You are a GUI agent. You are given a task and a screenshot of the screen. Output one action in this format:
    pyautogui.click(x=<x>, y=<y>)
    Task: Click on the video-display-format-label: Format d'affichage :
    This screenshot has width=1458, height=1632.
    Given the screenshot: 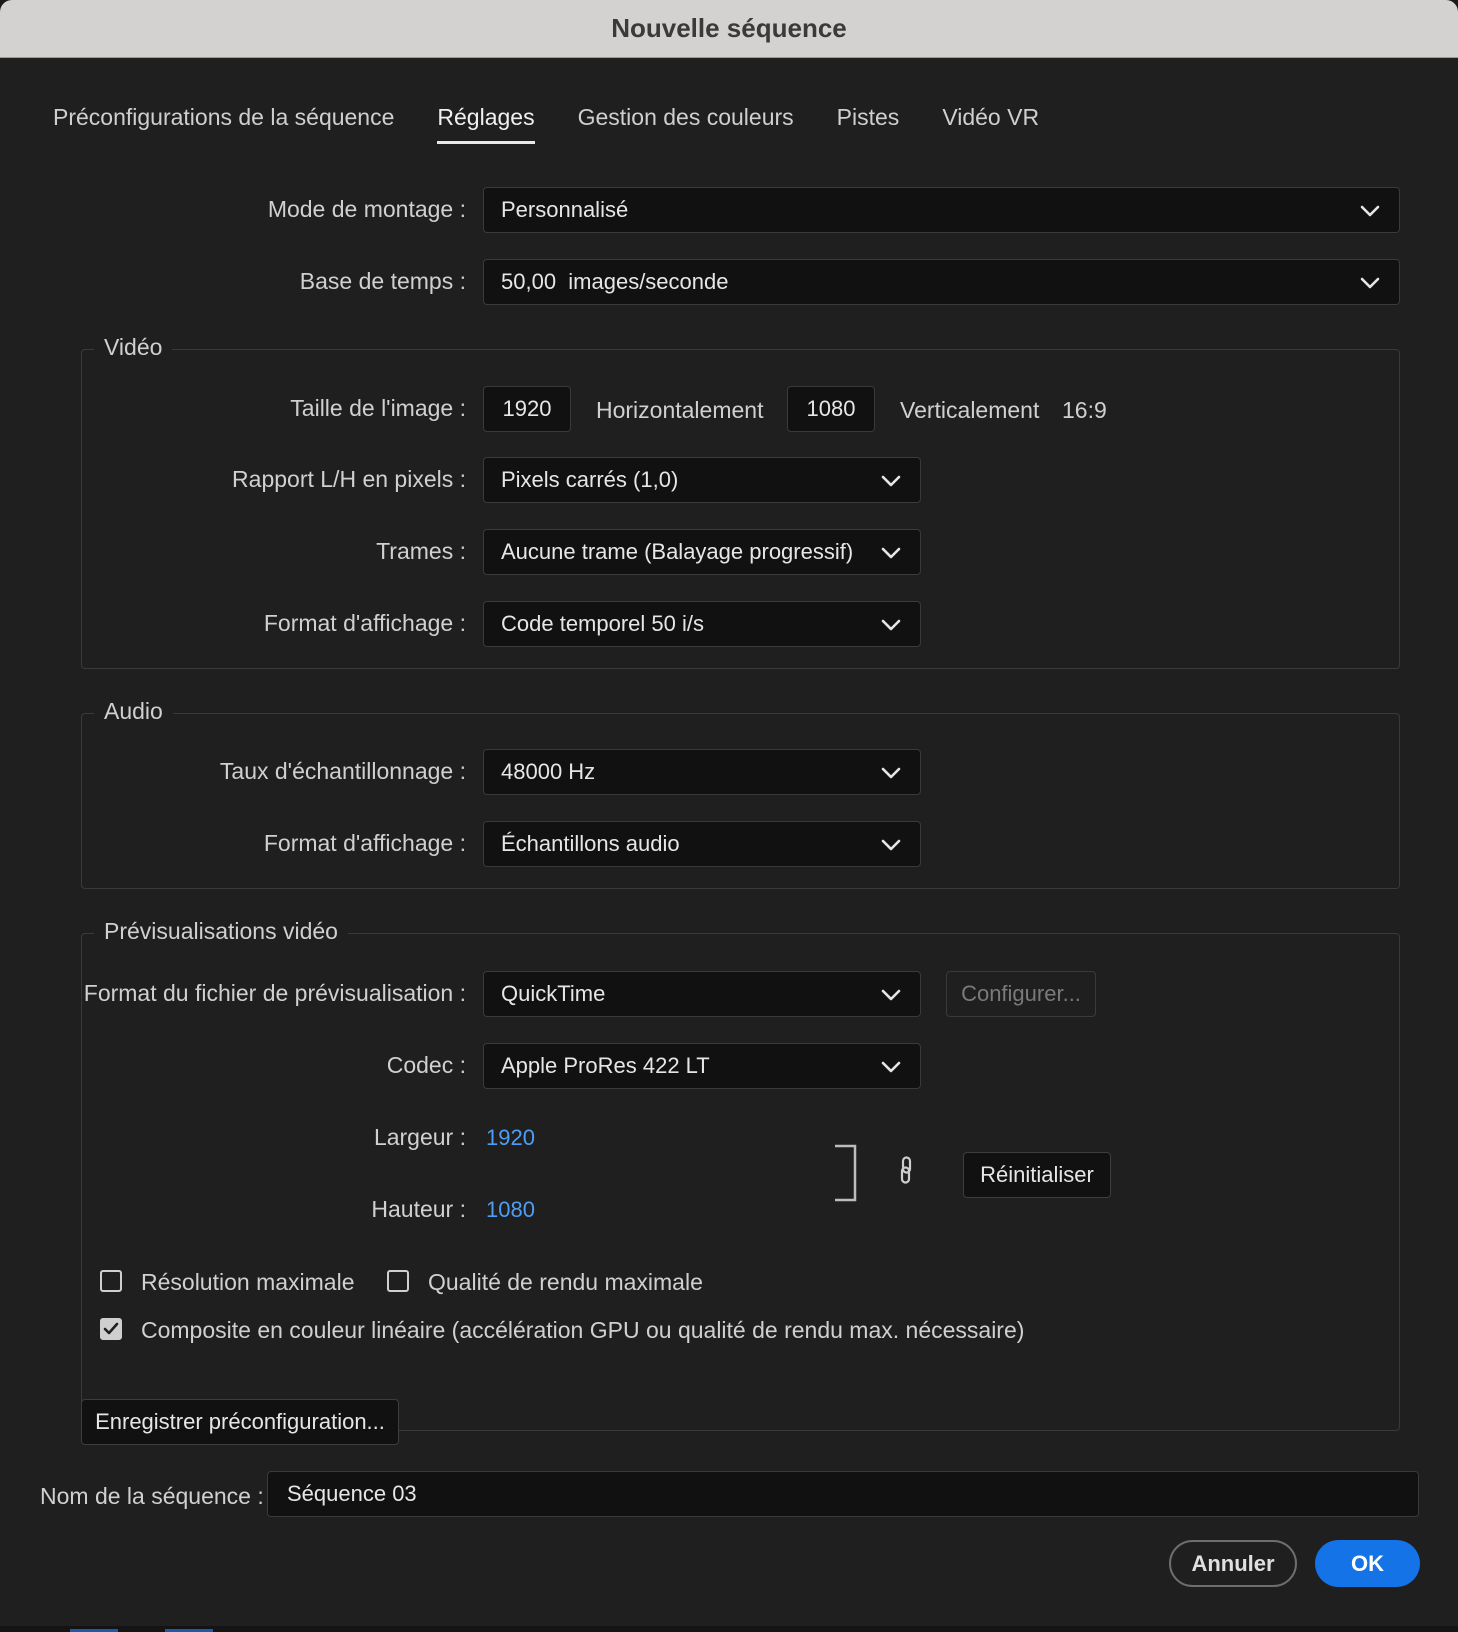 What is the action you would take?
    pyautogui.click(x=364, y=623)
    